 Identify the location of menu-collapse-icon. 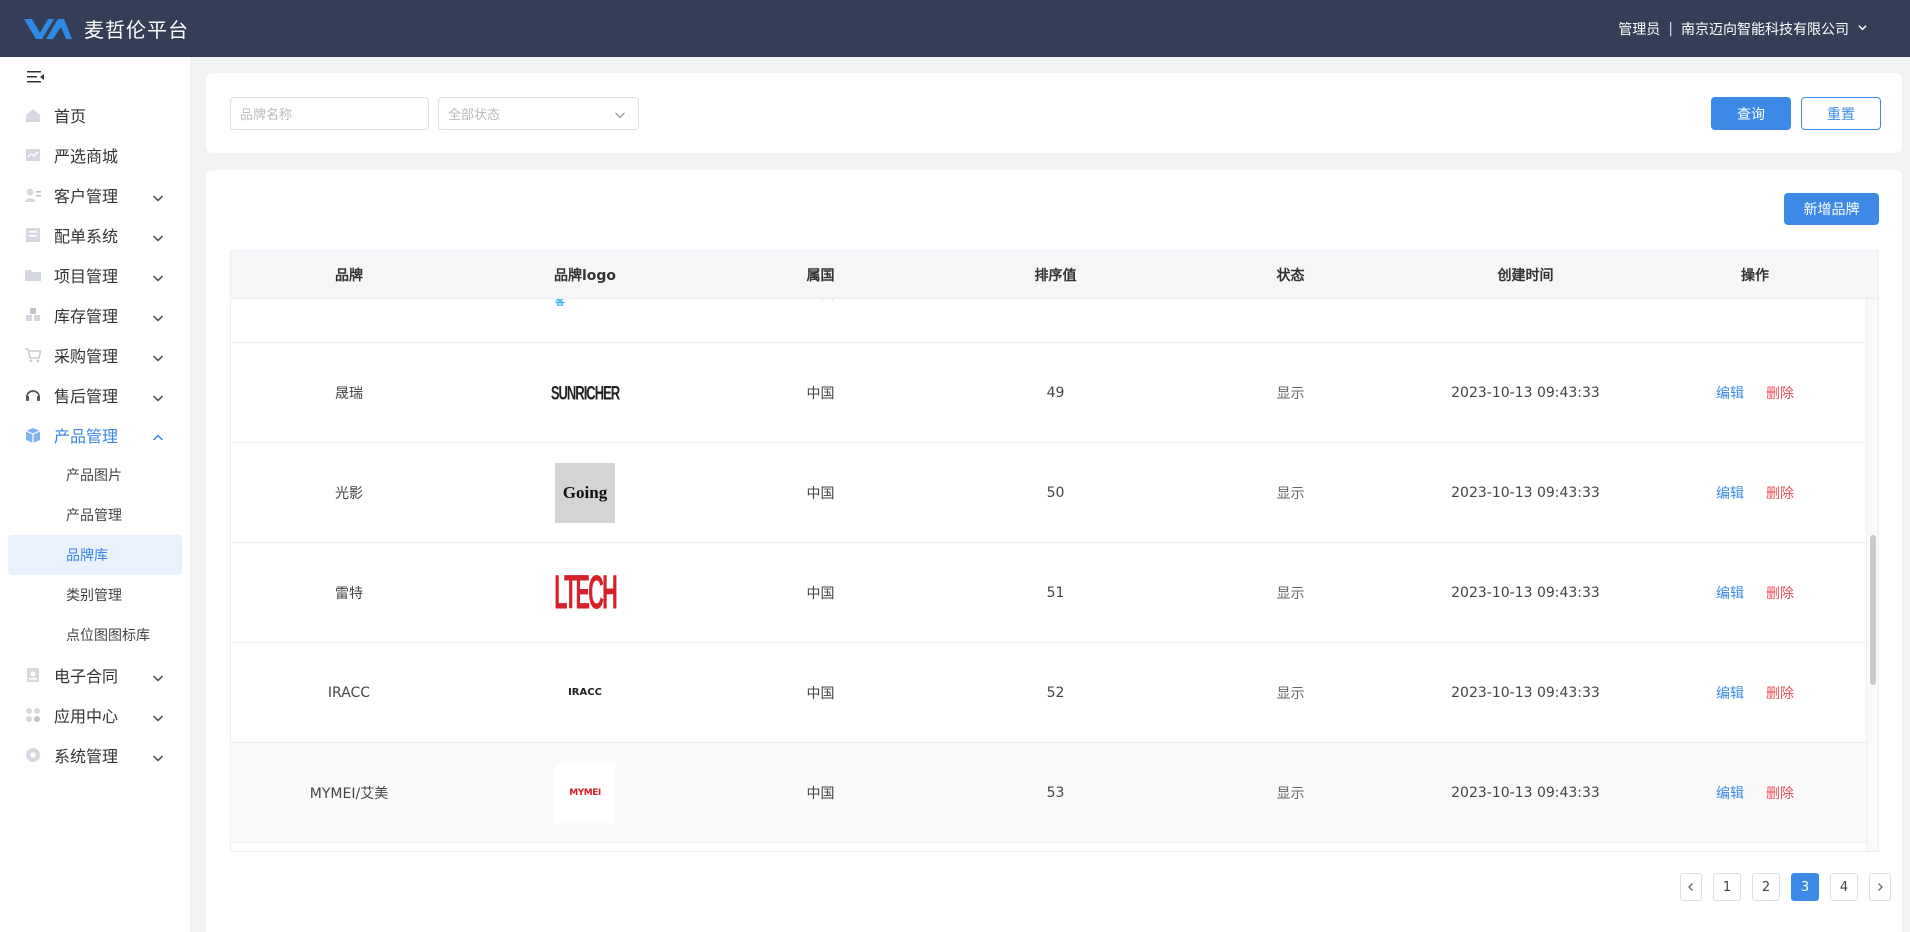
(36, 77).